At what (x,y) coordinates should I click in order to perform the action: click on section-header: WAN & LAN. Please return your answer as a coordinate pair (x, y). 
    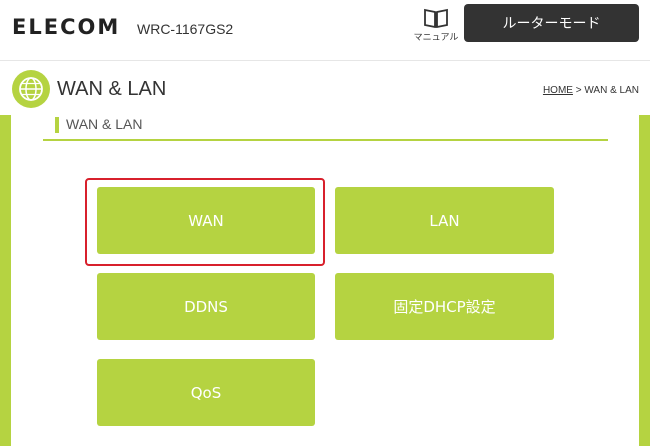
    Looking at the image, I should click on (325, 128).